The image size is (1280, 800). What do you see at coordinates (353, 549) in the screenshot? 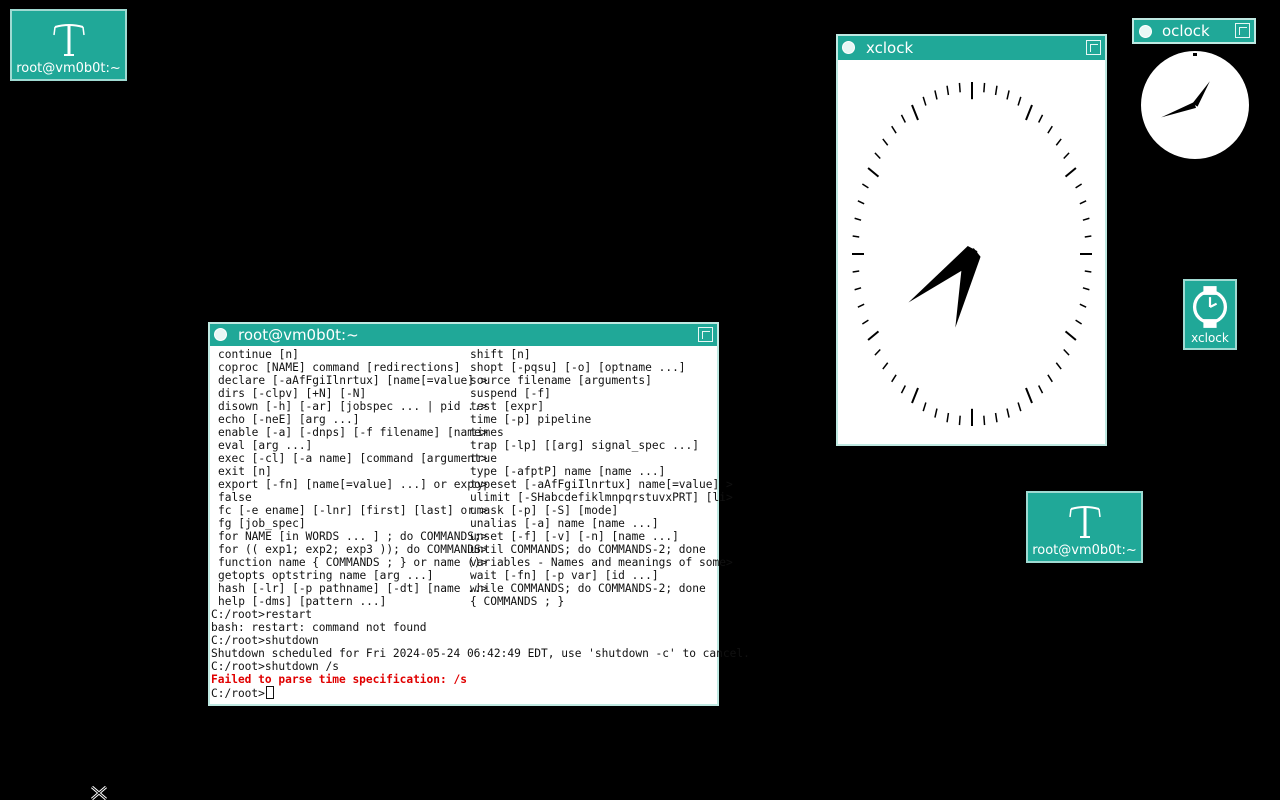
I see `help-entry: for (( exp1; exp2; exp3 )); do COMMANDS>` at bounding box center [353, 549].